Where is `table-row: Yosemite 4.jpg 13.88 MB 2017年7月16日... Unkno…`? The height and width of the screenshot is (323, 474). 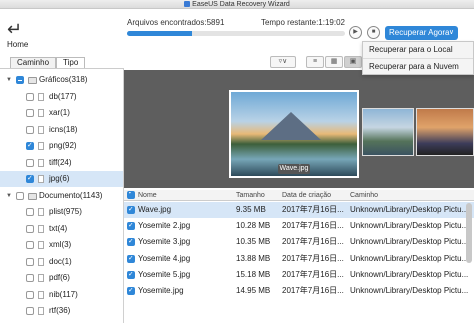 table-row: Yosemite 4.jpg 13.88 MB 2017年7月16日... Unkno… is located at coordinates (299, 259).